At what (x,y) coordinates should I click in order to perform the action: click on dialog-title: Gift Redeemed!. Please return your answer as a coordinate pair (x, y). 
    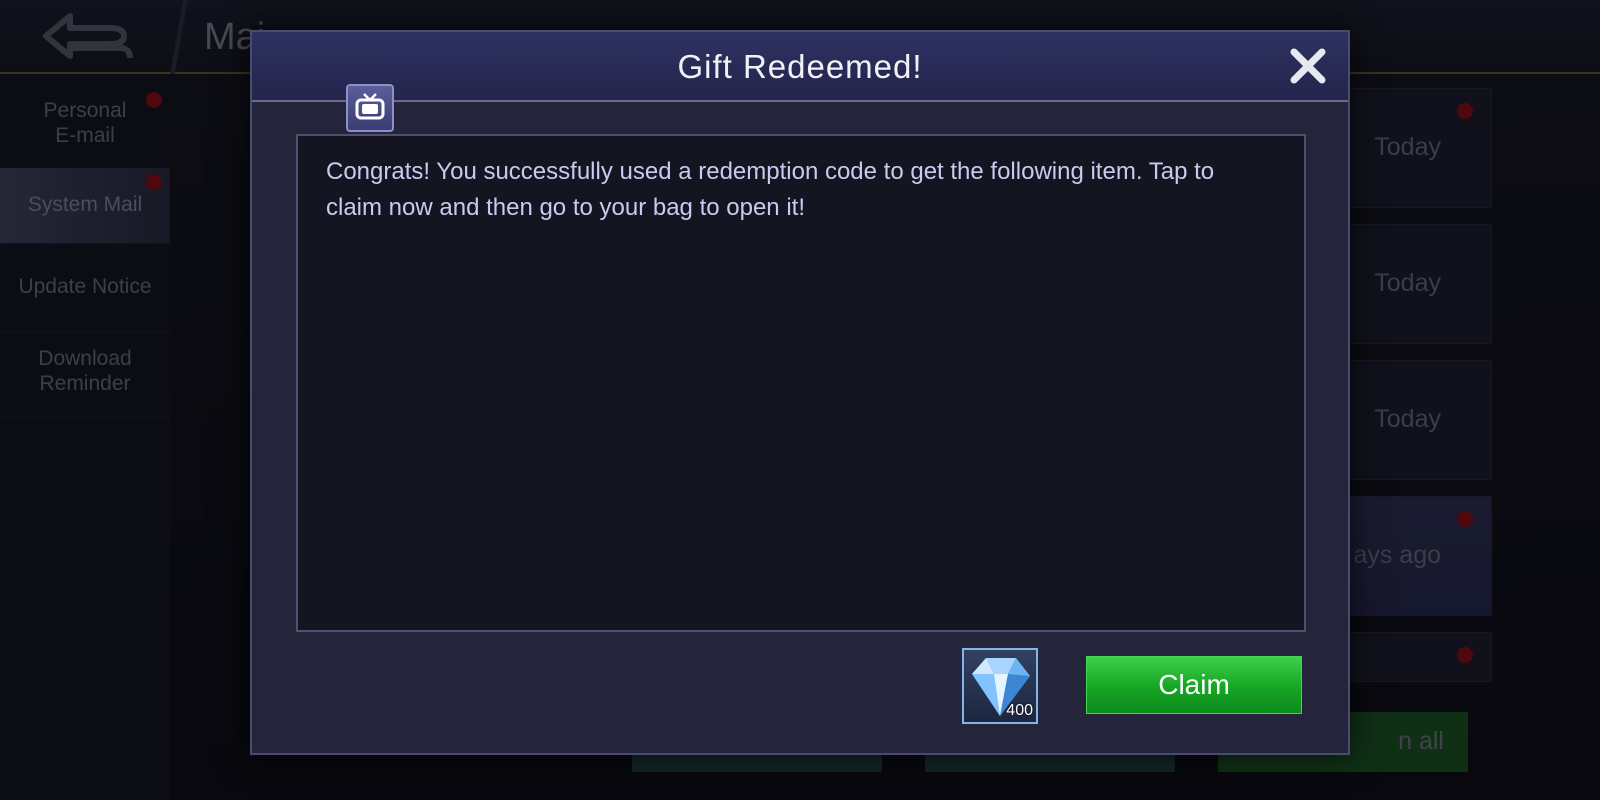
    Looking at the image, I should click on (800, 66).